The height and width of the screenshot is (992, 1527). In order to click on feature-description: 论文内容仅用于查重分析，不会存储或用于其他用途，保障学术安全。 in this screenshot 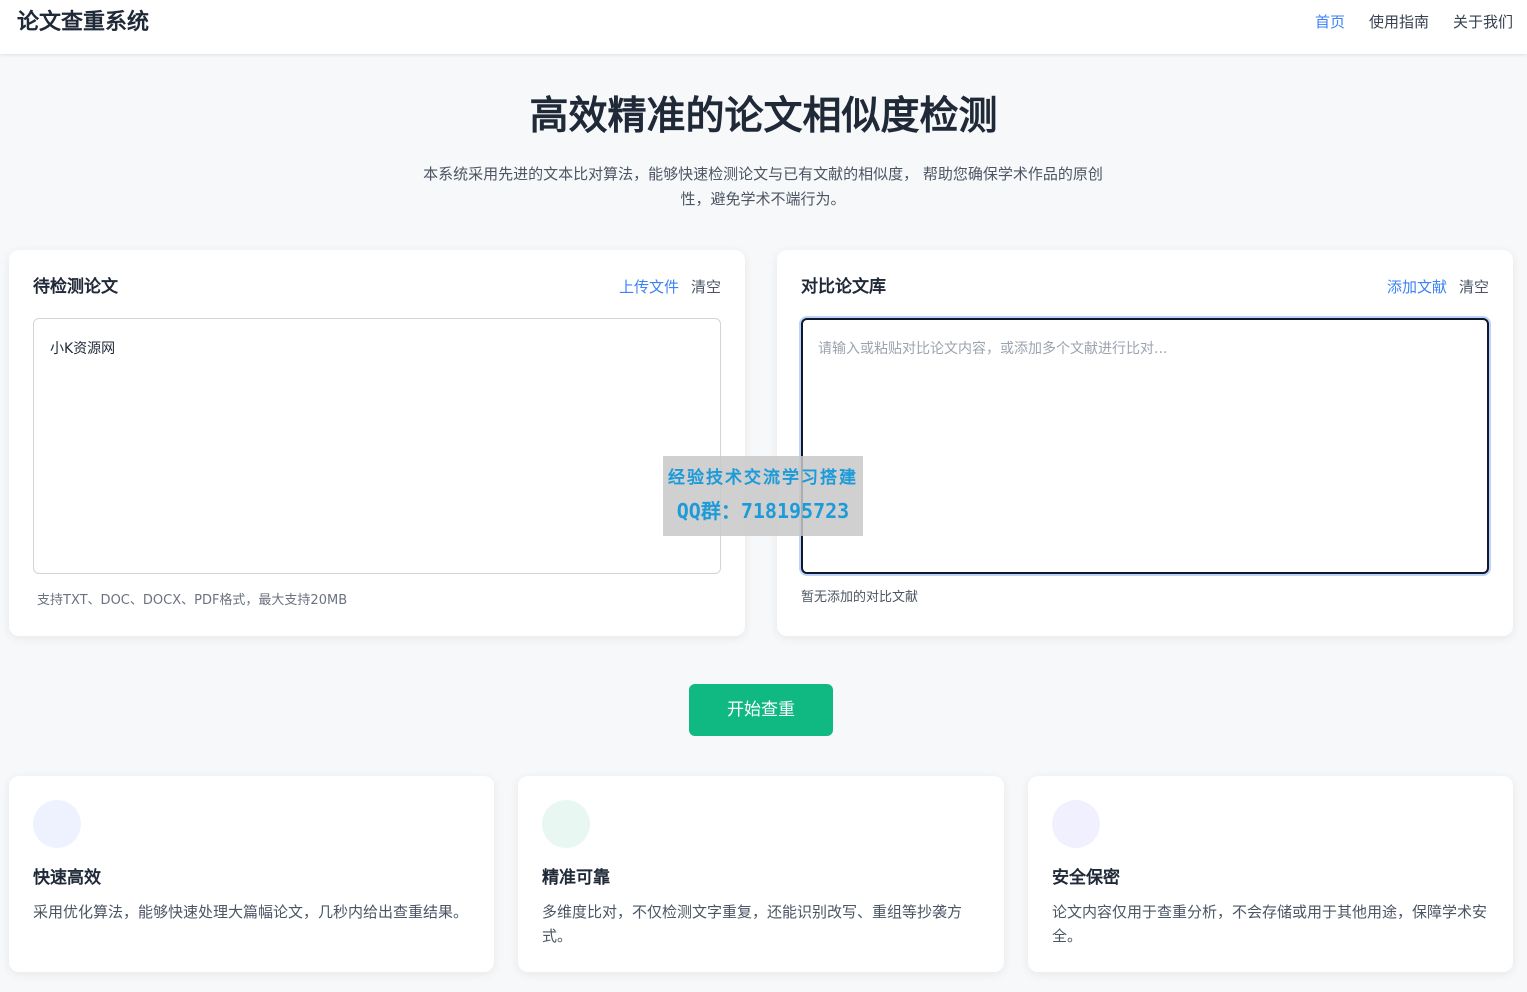, I will do `click(1270, 924)`.